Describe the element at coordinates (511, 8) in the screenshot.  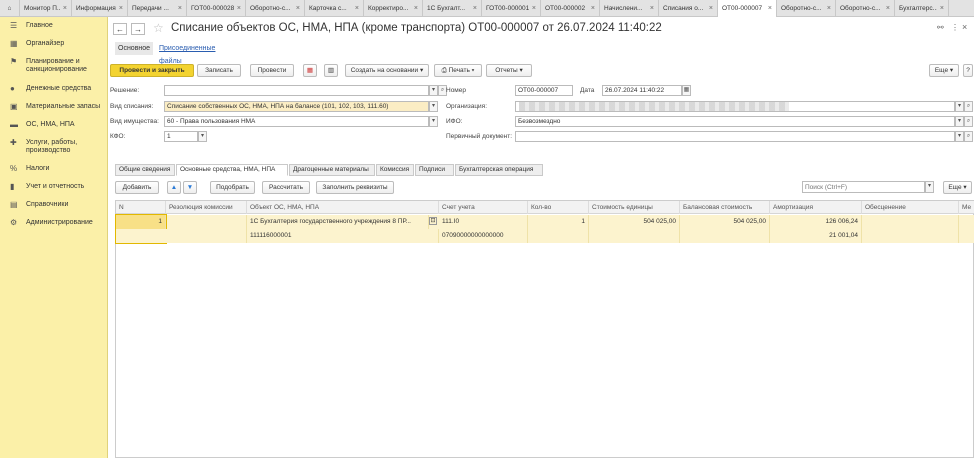
I see `tab-8: ГОТ00-000001 ×` at that location.